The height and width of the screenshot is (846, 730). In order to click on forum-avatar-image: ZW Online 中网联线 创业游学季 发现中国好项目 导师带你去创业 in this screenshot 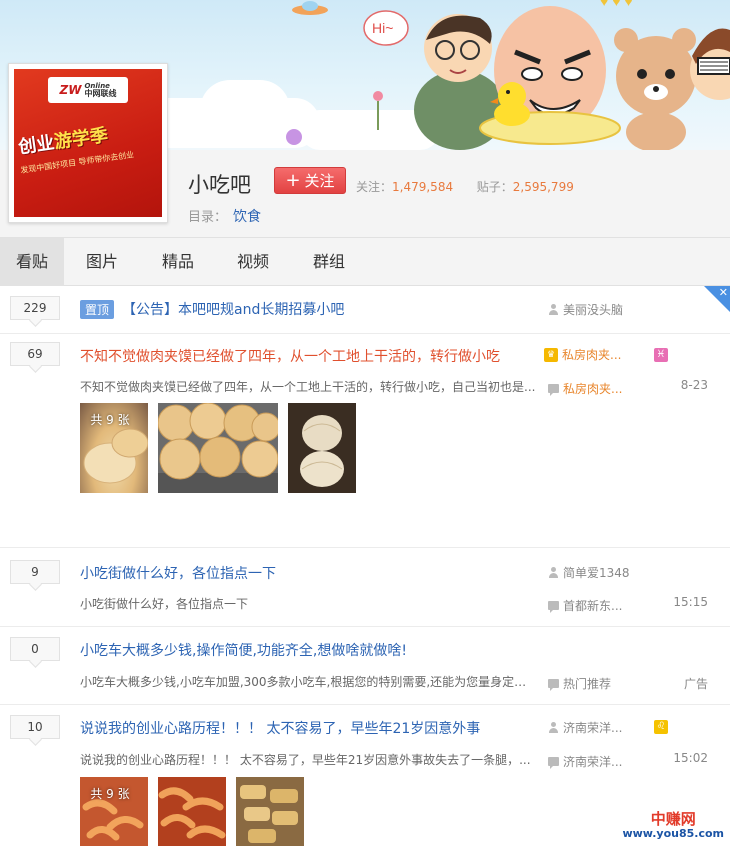, I will do `click(88, 143)`.